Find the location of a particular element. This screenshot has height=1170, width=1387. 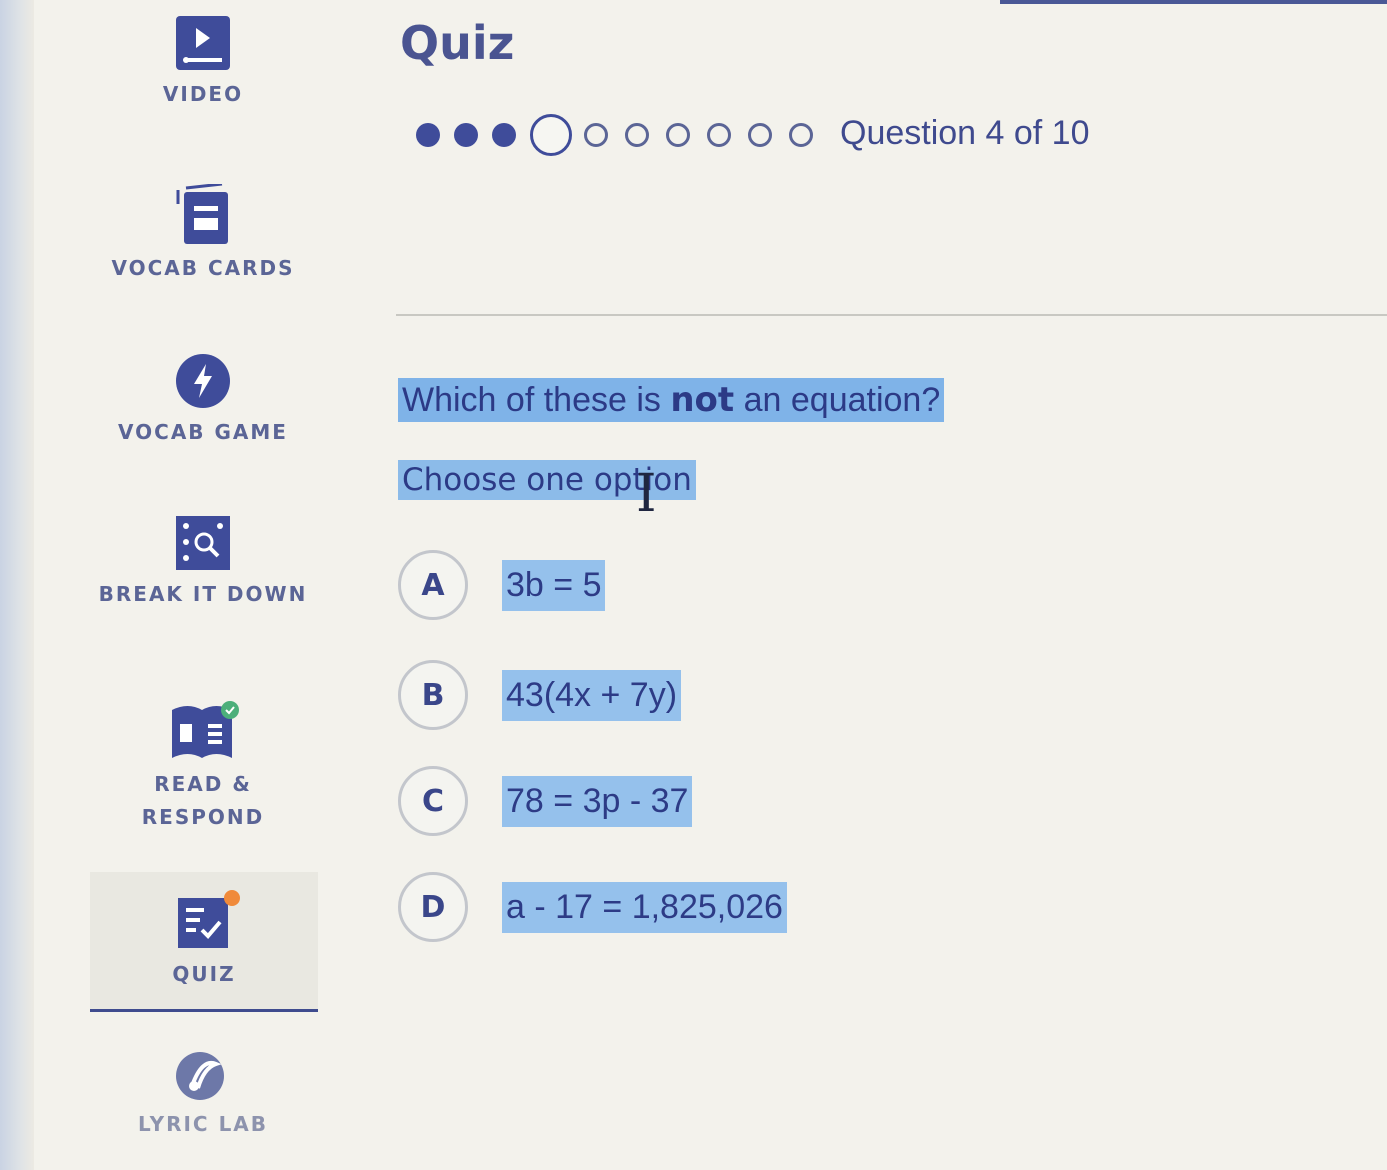

sidebar-item-label: QUIZ is located at coordinates (204, 974).